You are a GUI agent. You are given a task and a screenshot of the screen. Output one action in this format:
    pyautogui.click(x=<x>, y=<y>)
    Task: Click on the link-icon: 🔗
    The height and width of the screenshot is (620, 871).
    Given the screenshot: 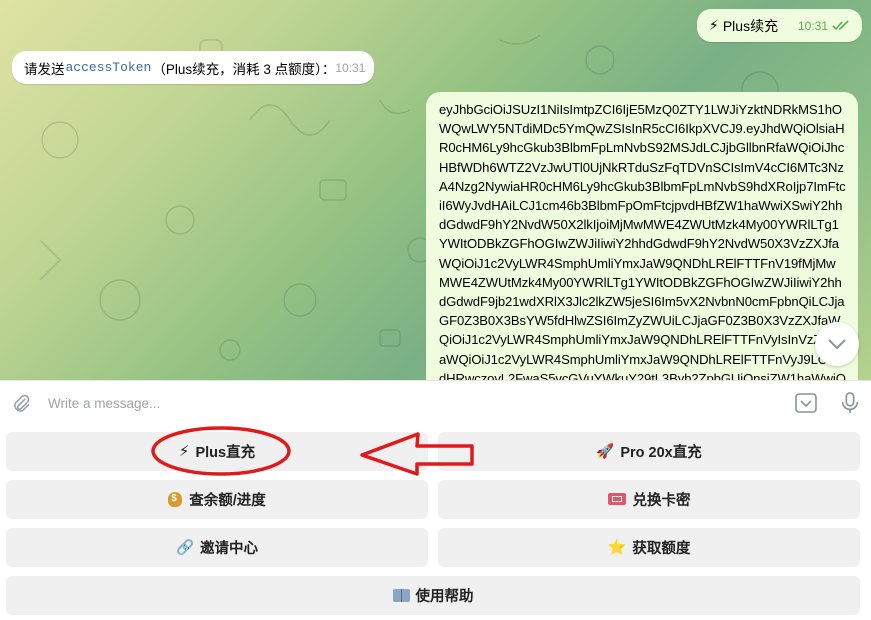 What is the action you would take?
    pyautogui.click(x=185, y=547)
    